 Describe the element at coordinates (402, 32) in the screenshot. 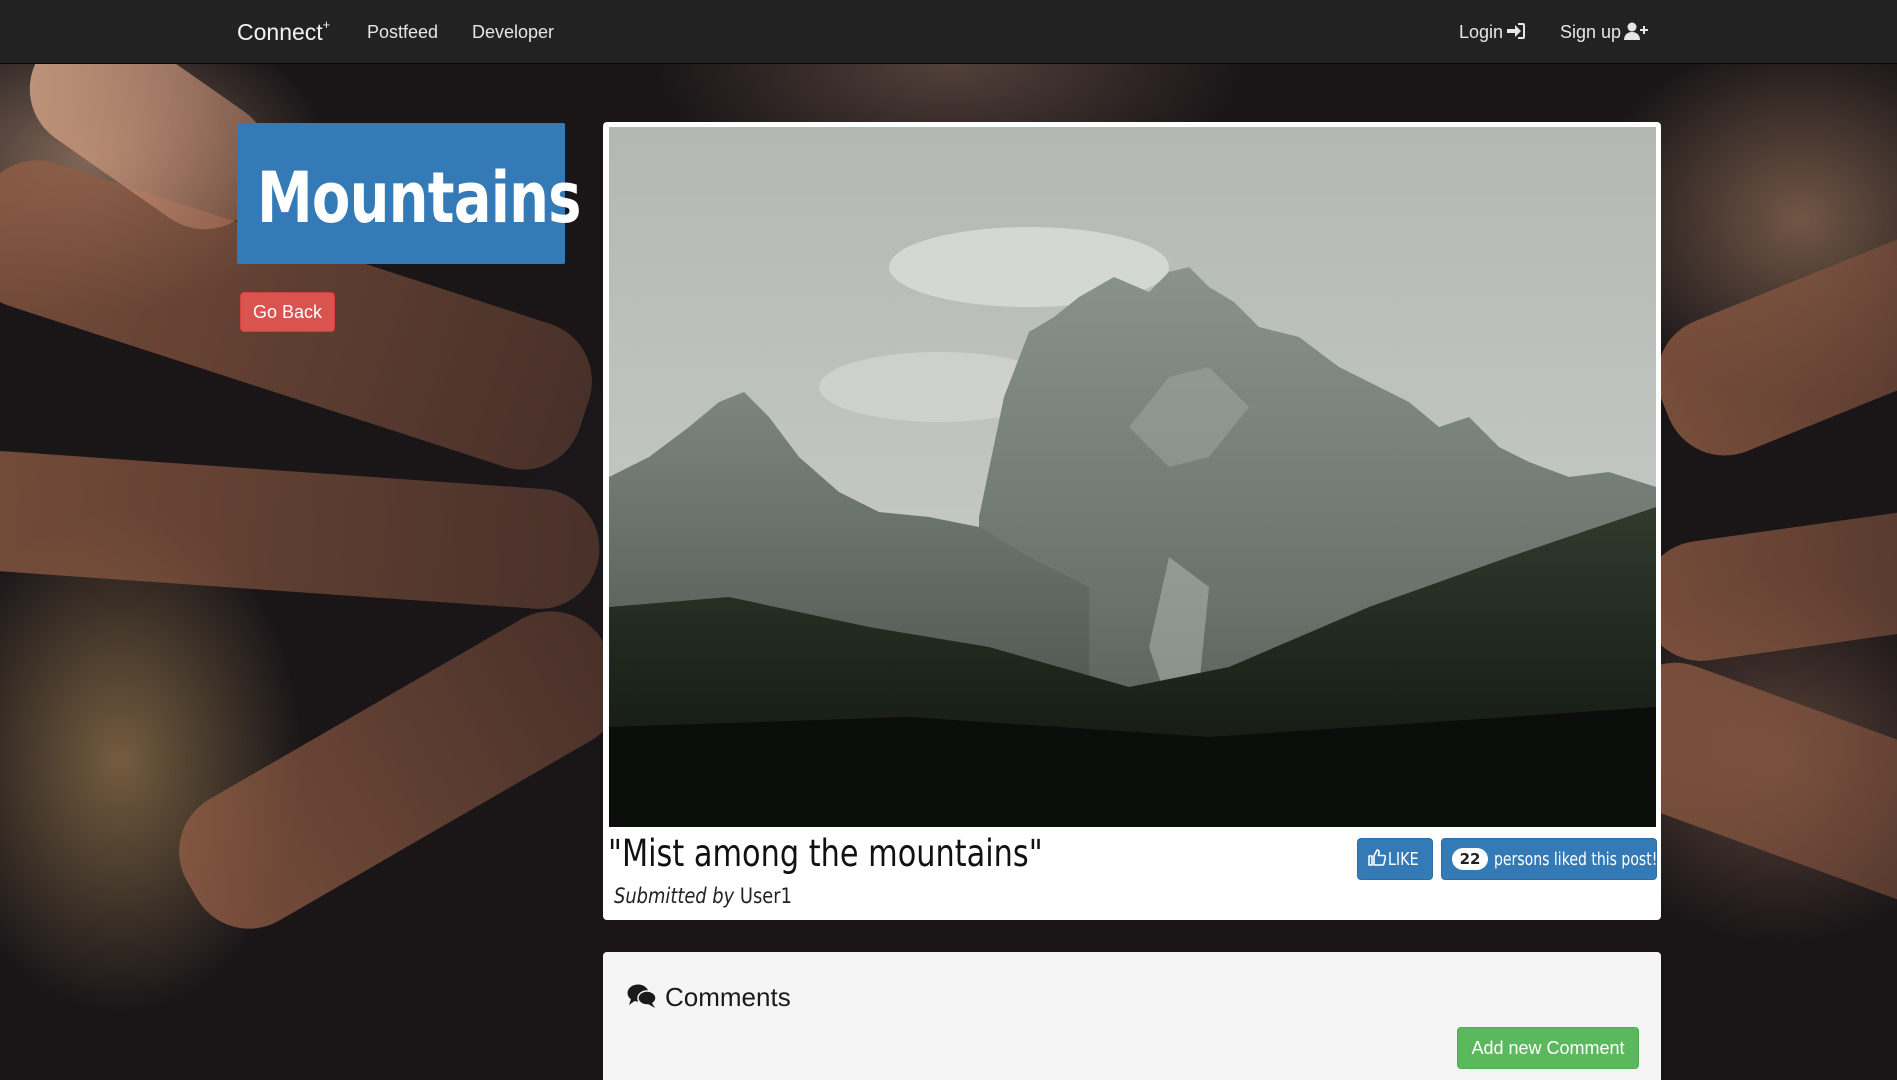

I see `nav-postfeed: Postfeed` at that location.